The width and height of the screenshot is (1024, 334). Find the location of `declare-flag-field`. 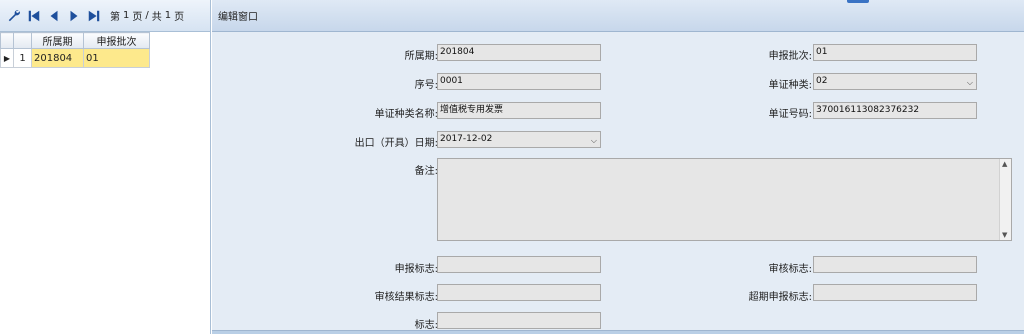

declare-flag-field is located at coordinates (519, 264).